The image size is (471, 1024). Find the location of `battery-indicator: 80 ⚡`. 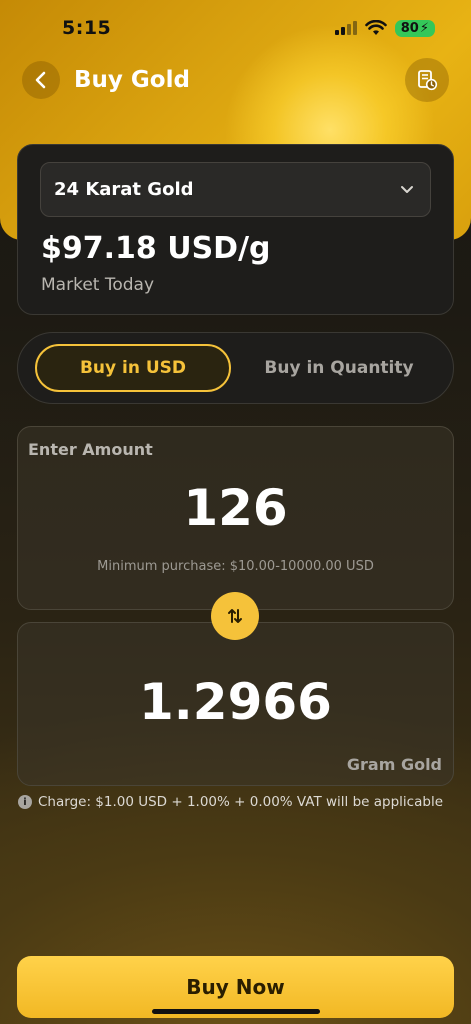

battery-indicator: 80 ⚡ is located at coordinates (414, 28).